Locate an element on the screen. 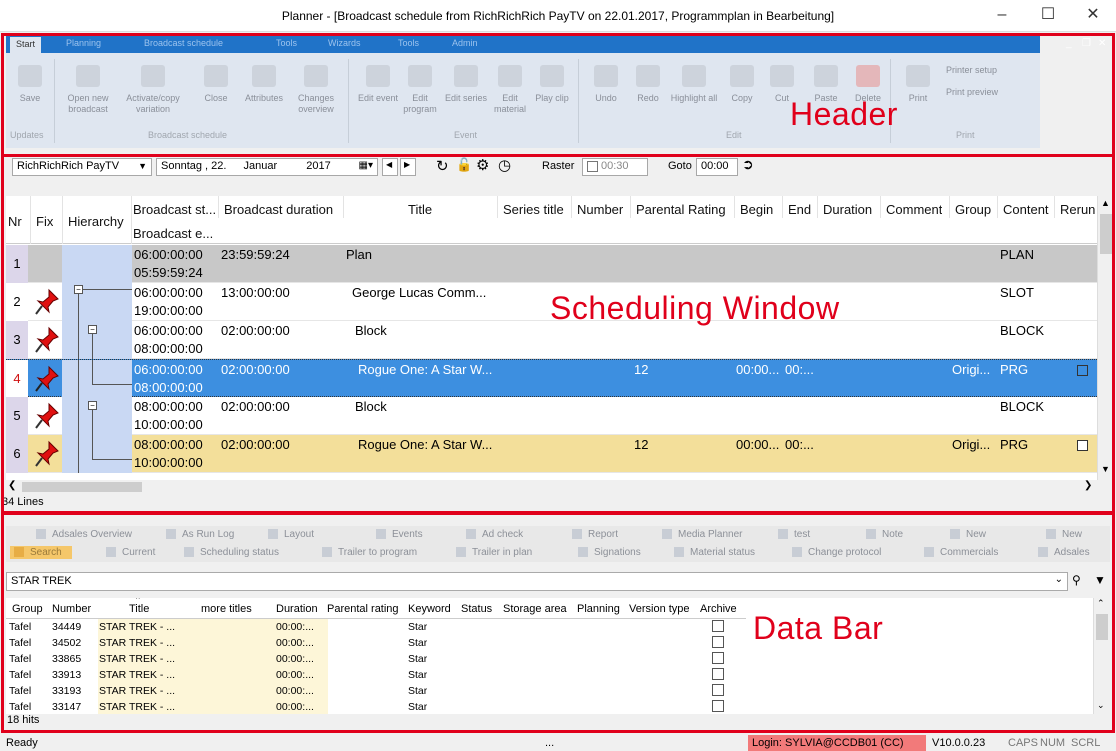 This screenshot has height=751, width=1116. tab-tools-2: Tools is located at coordinates (408, 43).